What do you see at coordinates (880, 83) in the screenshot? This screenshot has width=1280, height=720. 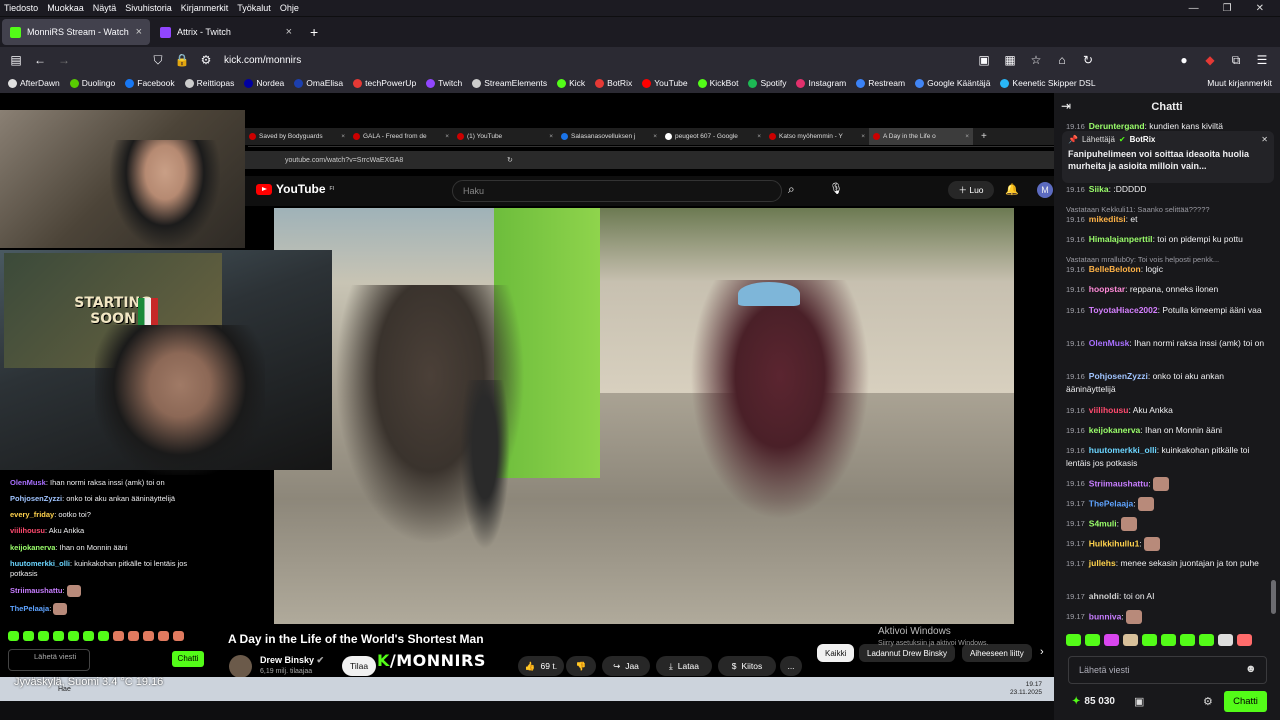 I see `bookmark-item: Restream` at bounding box center [880, 83].